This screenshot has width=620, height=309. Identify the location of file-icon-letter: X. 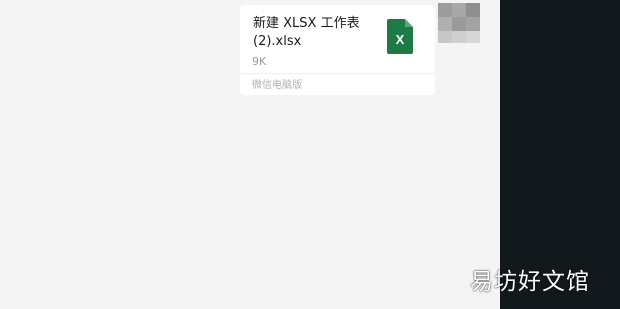
(400, 39).